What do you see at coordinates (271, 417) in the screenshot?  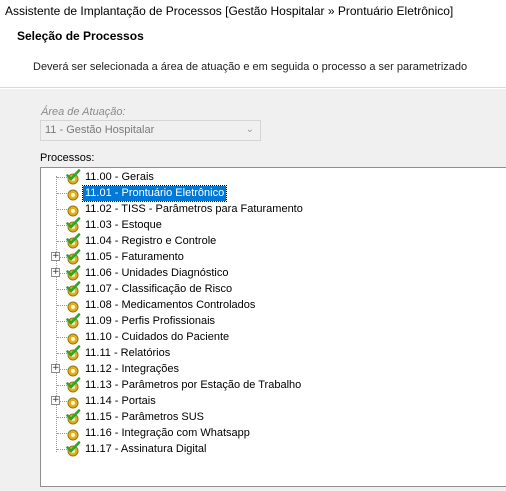 I see `tree-item: 11.15 - Parâmetros SUS` at bounding box center [271, 417].